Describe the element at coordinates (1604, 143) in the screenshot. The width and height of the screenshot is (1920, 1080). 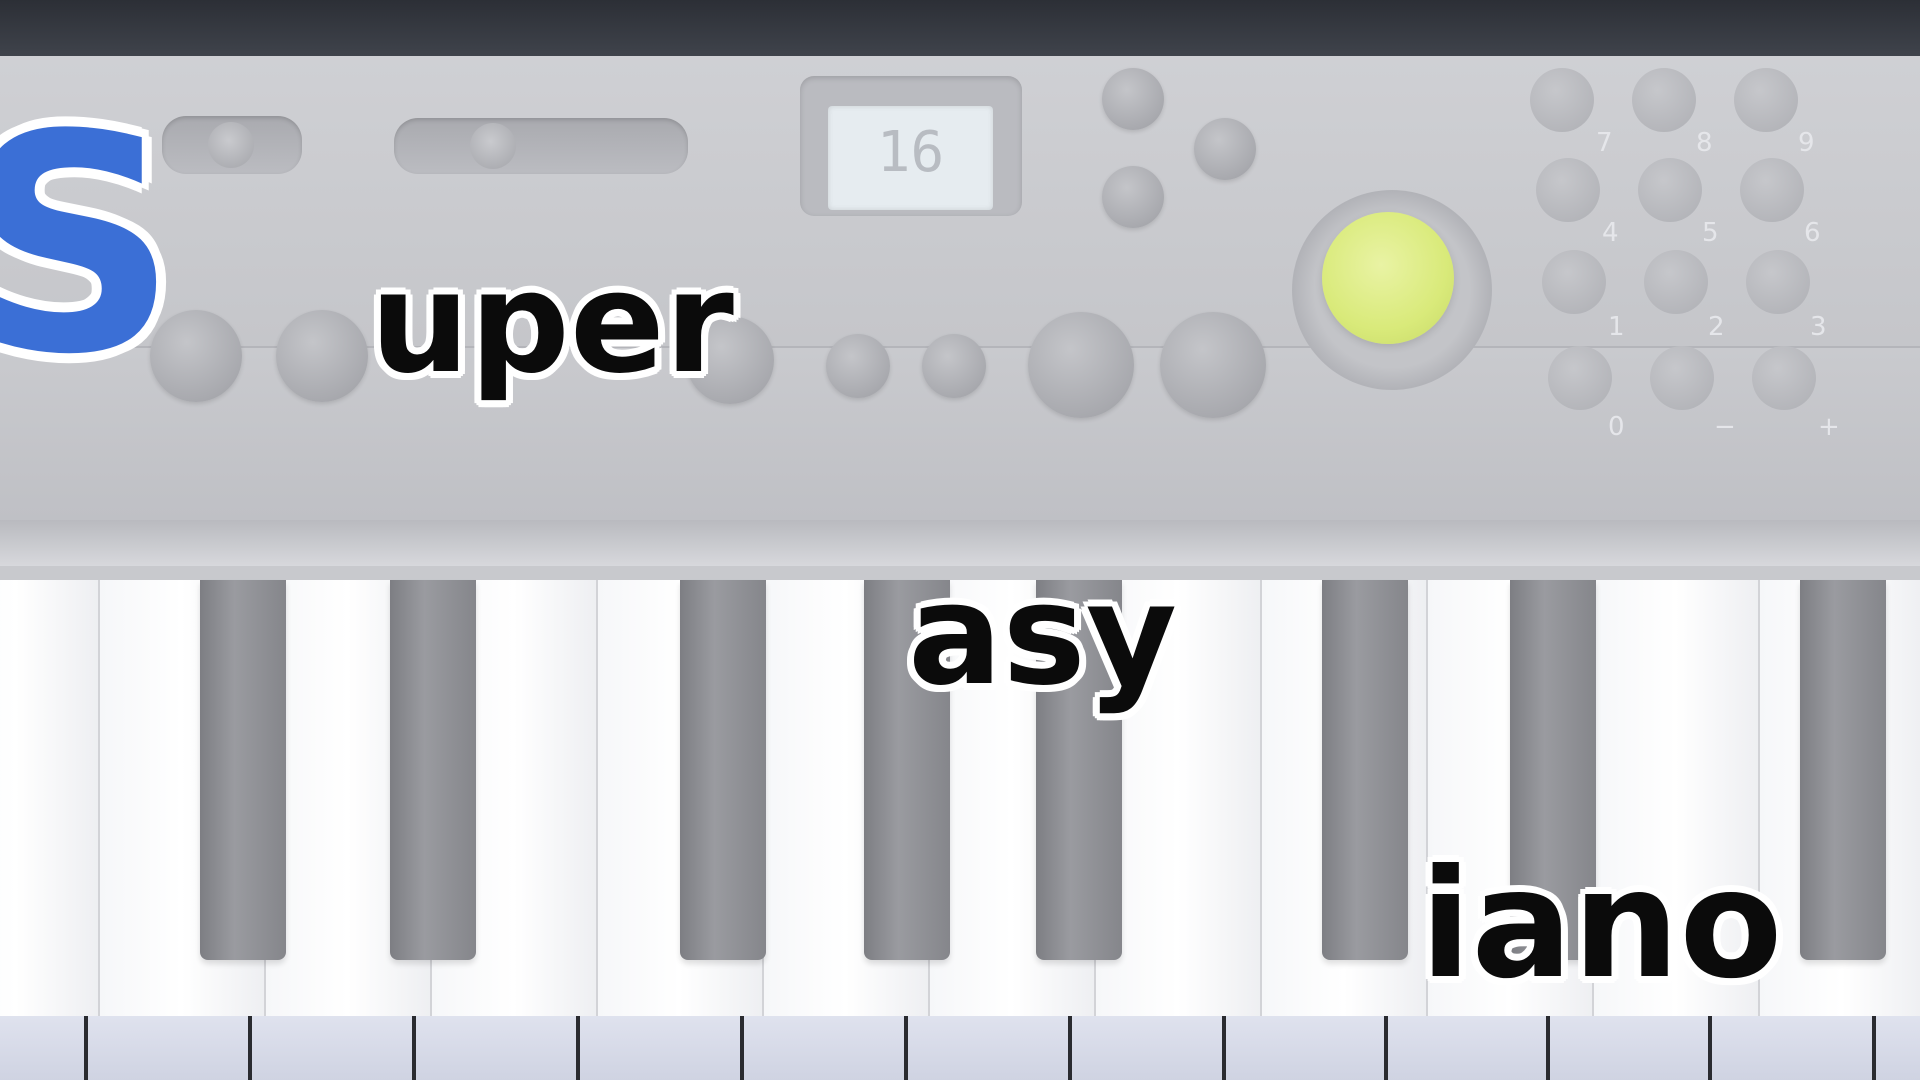
I see `numpad-label: 7` at that location.